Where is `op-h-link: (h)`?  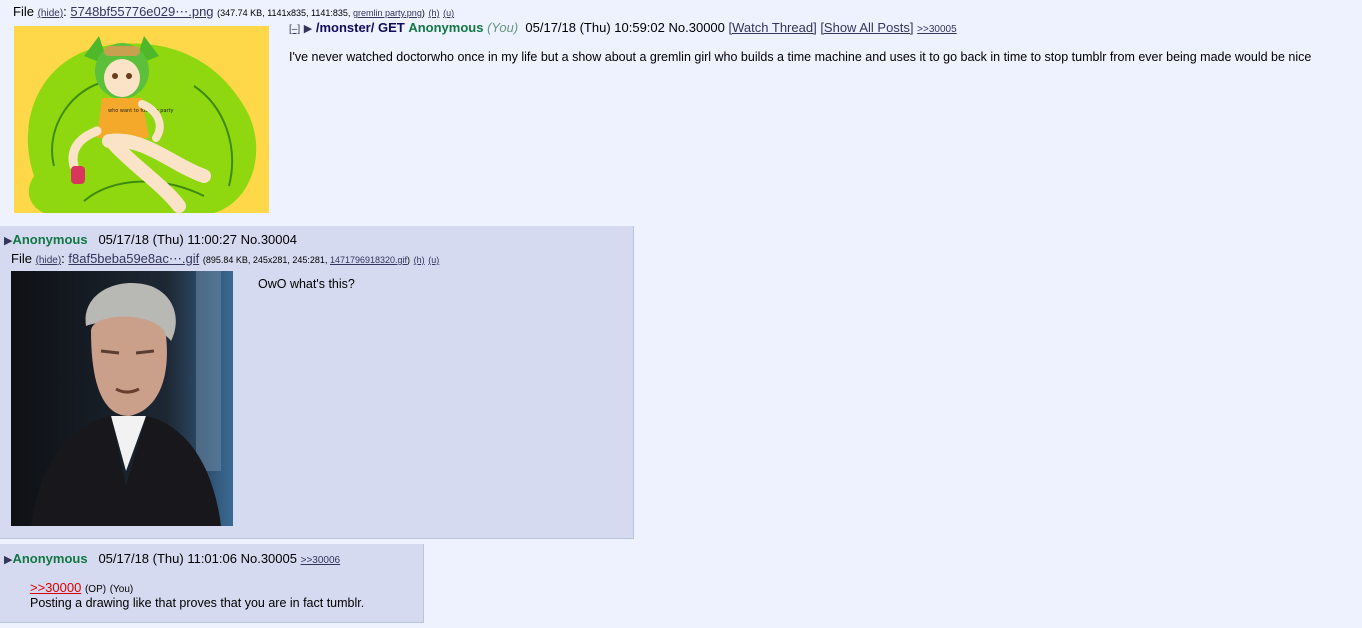
op-h-link: (h) is located at coordinates (433, 13).